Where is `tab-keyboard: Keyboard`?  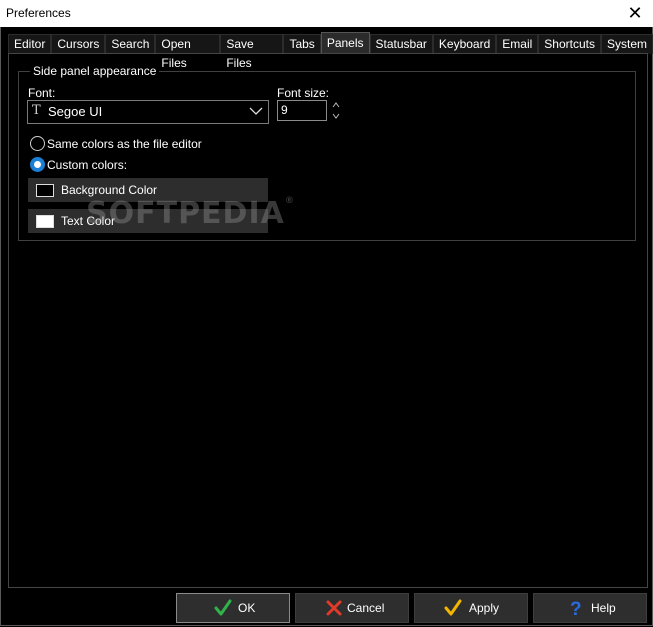
tab-keyboard: Keyboard is located at coordinates (464, 44).